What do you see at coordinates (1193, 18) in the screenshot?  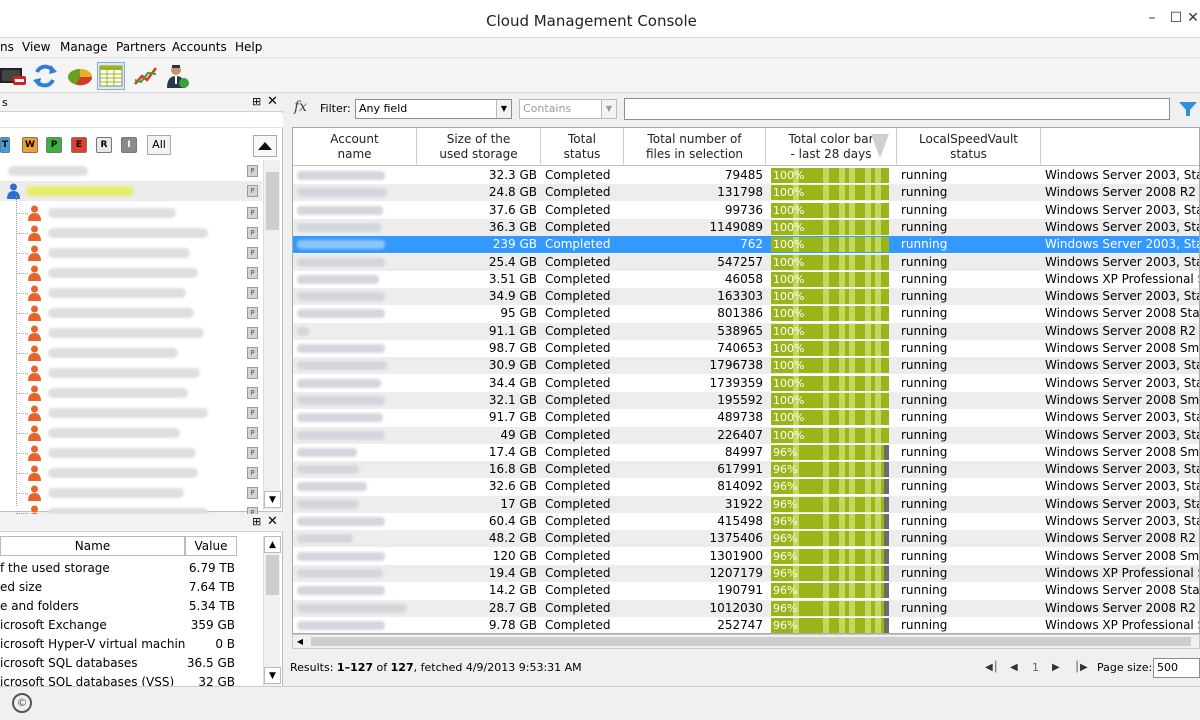 I see `close-button: ✕` at bounding box center [1193, 18].